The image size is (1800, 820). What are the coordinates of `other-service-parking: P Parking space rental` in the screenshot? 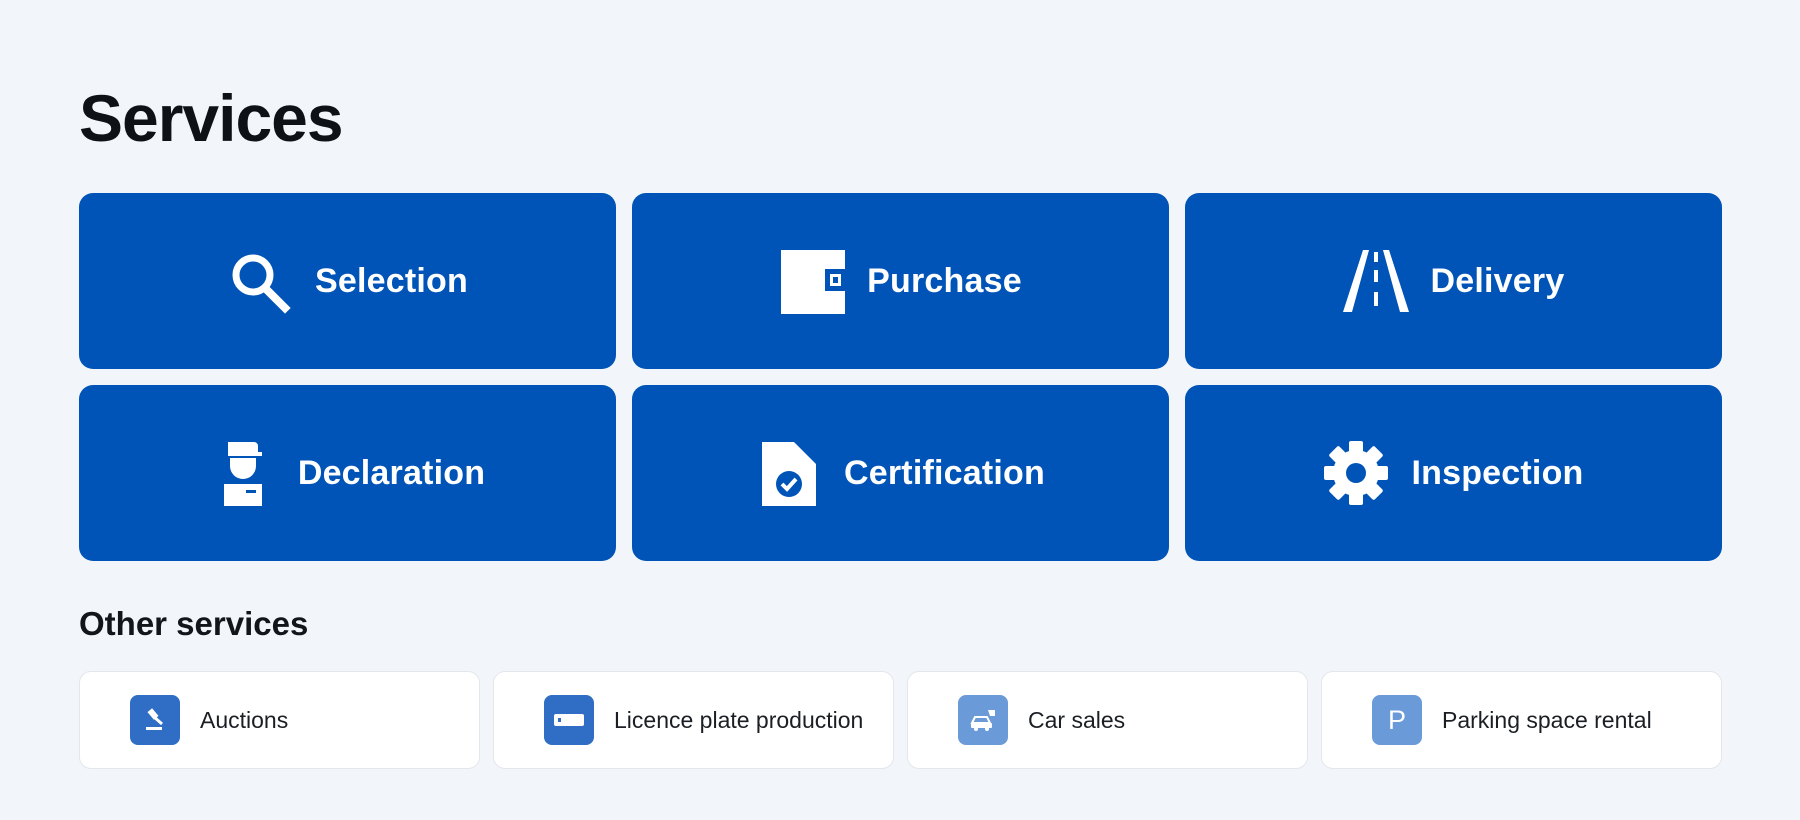 It's located at (1521, 720).